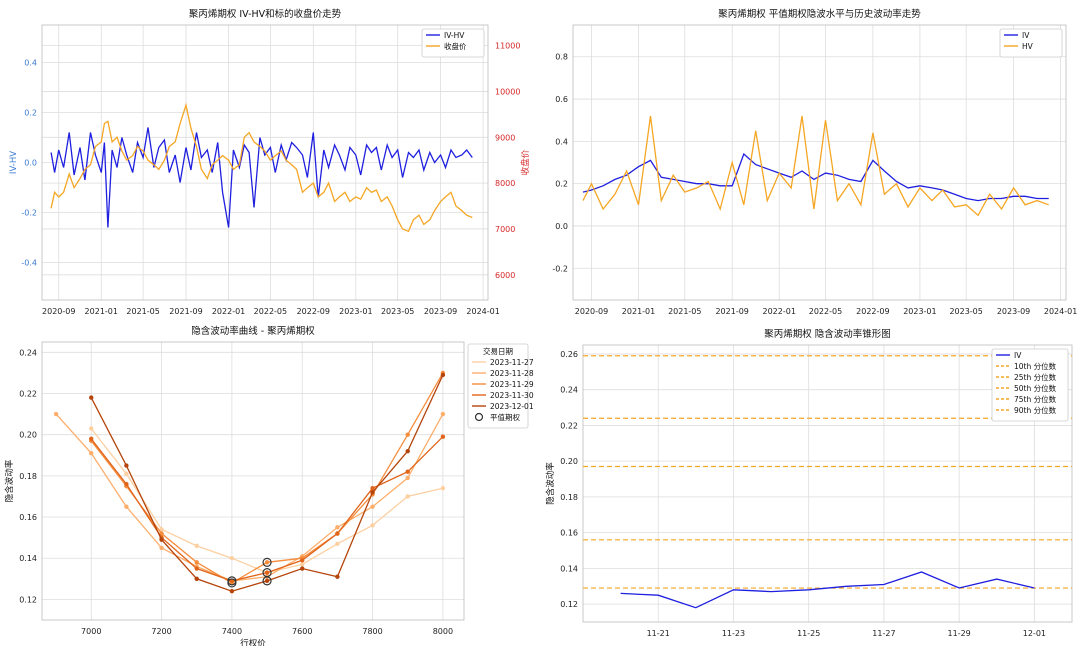  Describe the element at coordinates (253, 642) in the screenshot. I see `x-axis-label: 行权价` at that location.